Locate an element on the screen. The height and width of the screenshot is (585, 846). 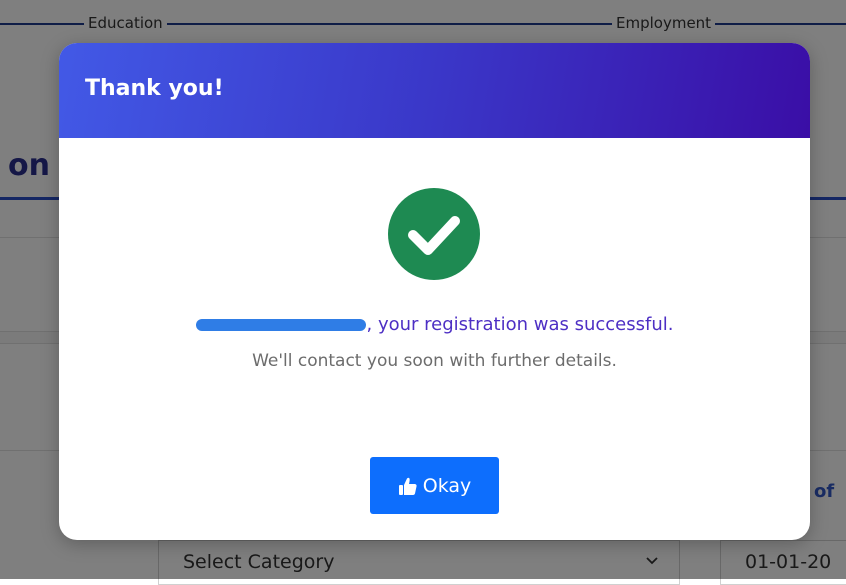
modal-header: Thank you! is located at coordinates (434, 90).